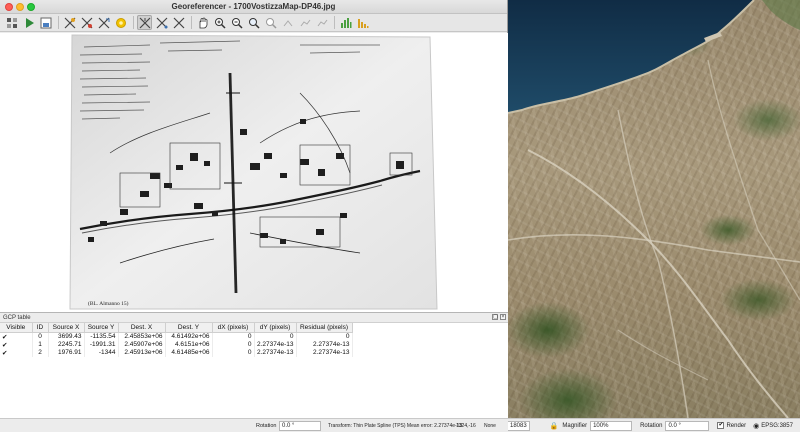  Describe the element at coordinates (142, 328) in the screenshot. I see `col-dest-x: Dest. X` at that location.